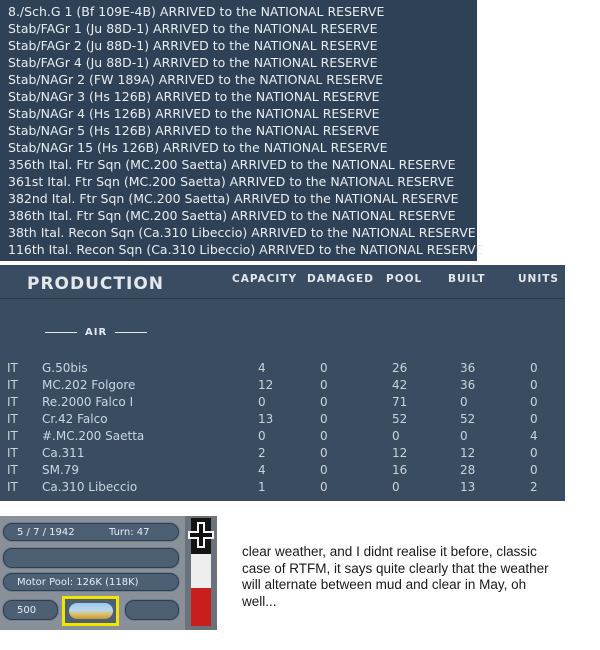 The width and height of the screenshot is (600, 650). Describe the element at coordinates (400, 385) in the screenshot. I see `row-pool: 42` at that location.